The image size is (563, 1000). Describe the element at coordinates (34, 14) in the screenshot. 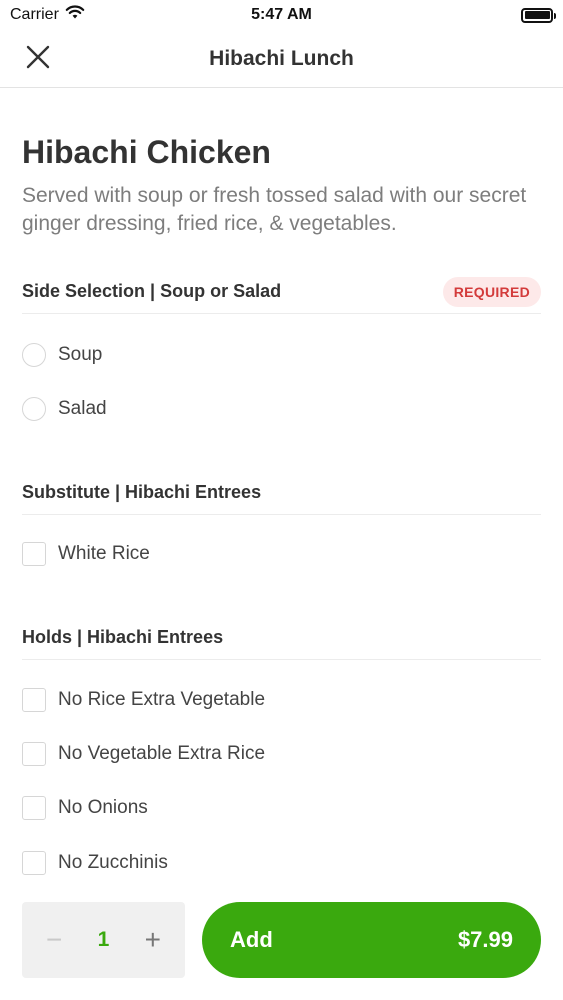

I see `carrier-label: Carrier` at that location.